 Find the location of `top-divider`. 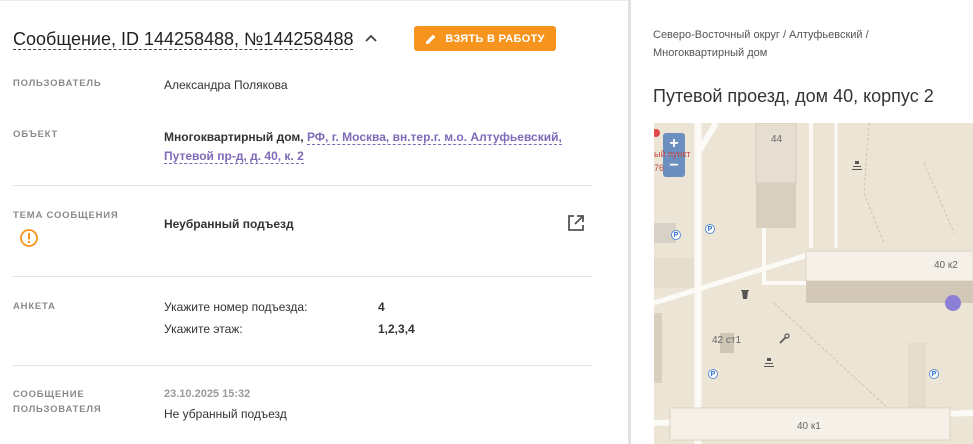

top-divider is located at coordinates (314, 0).